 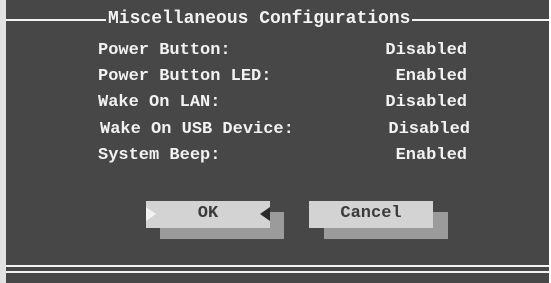 What do you see at coordinates (411, 103) in the screenshot?
I see `setting-value-wake-on-lan: Disabled` at bounding box center [411, 103].